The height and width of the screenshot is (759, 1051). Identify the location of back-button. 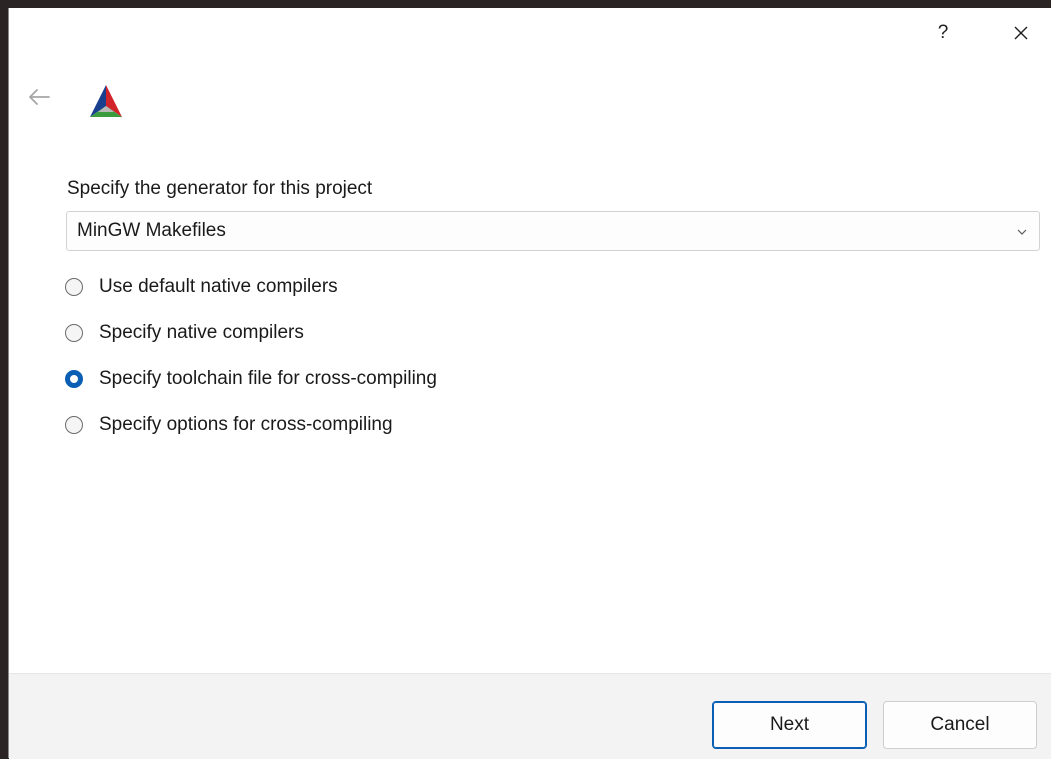
(39, 97).